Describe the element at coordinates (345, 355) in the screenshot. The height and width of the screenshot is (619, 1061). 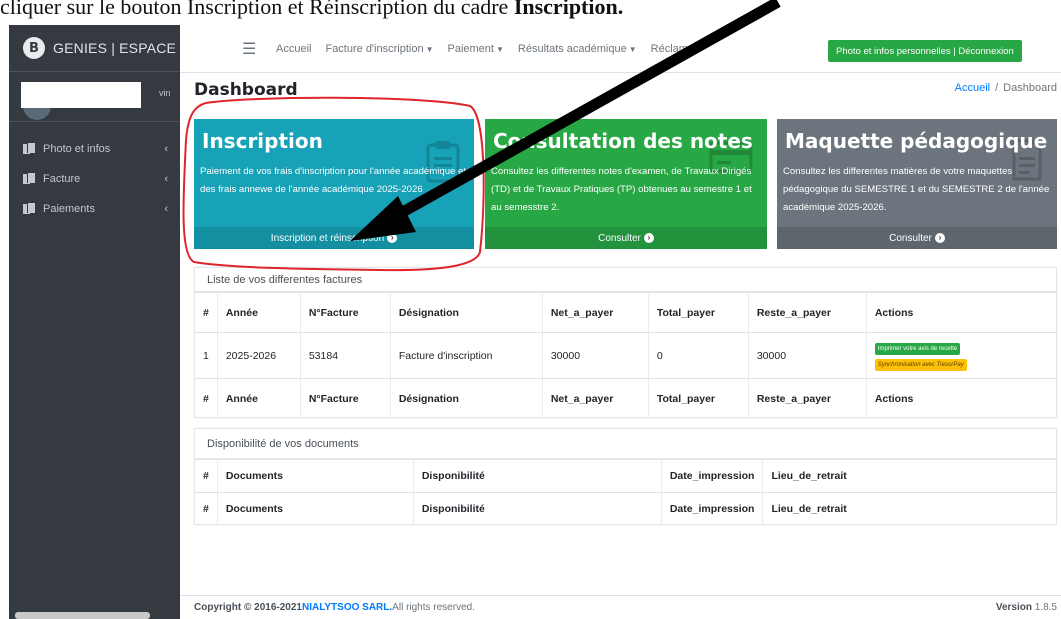
I see `cell-facture: 53184` at that location.